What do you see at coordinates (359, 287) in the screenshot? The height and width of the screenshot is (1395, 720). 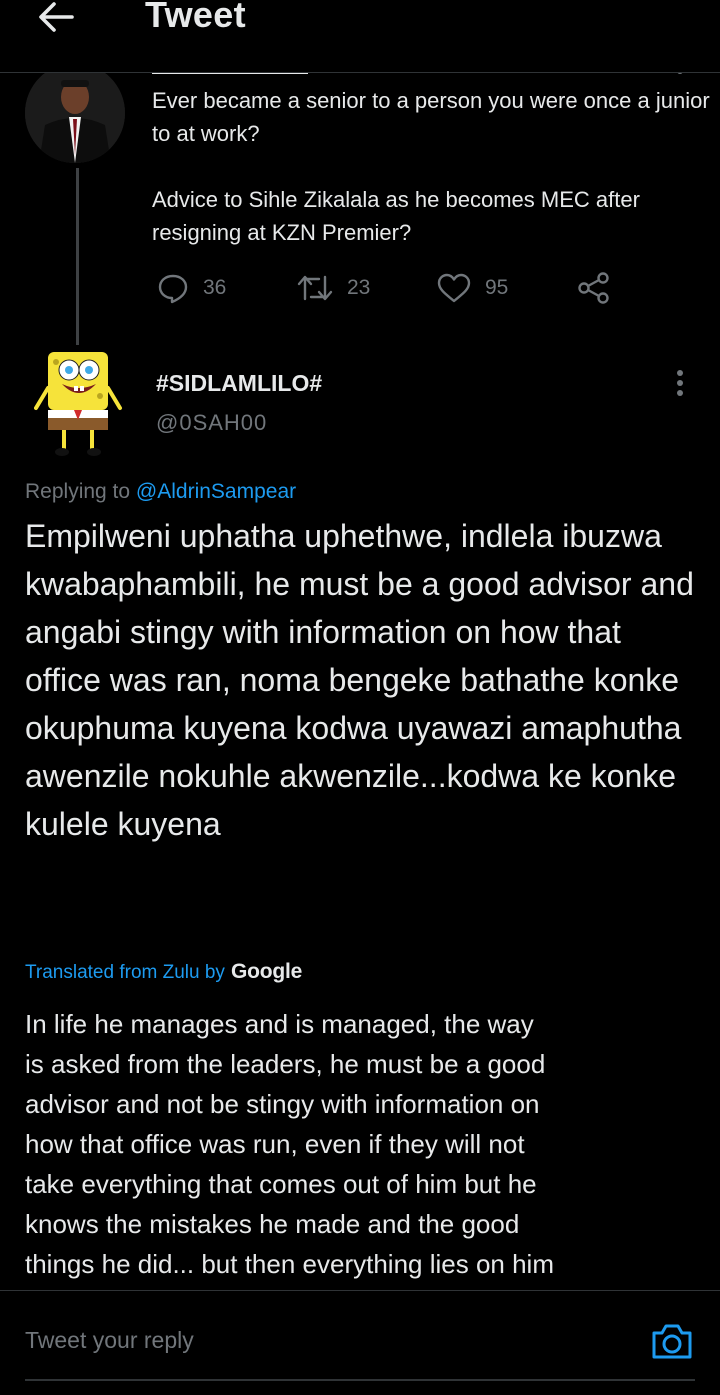 I see `retweet-count: 23` at bounding box center [359, 287].